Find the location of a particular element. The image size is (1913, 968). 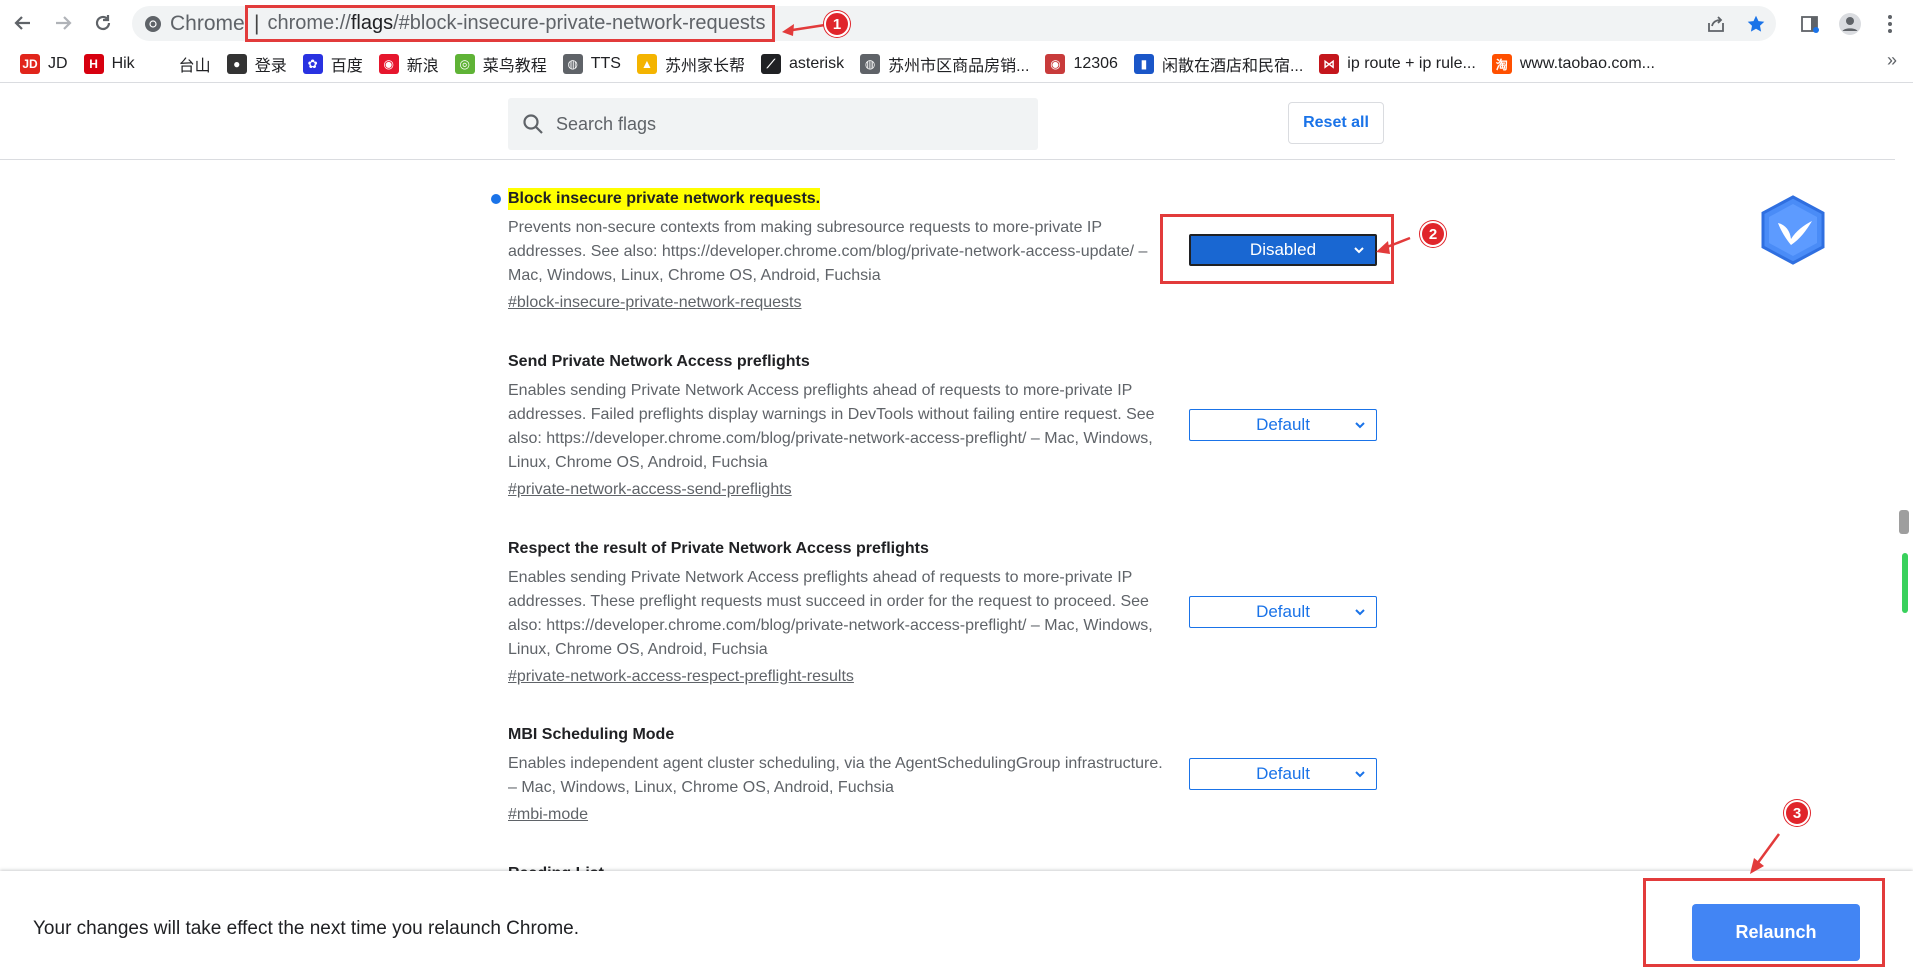

omnibox-actions is located at coordinates (1736, 23).